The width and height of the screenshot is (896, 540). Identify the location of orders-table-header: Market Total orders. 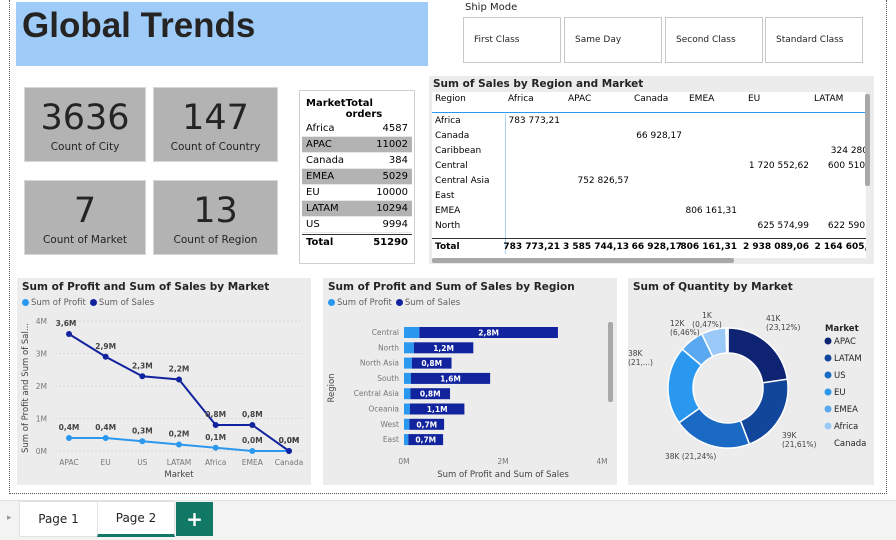
(358, 109).